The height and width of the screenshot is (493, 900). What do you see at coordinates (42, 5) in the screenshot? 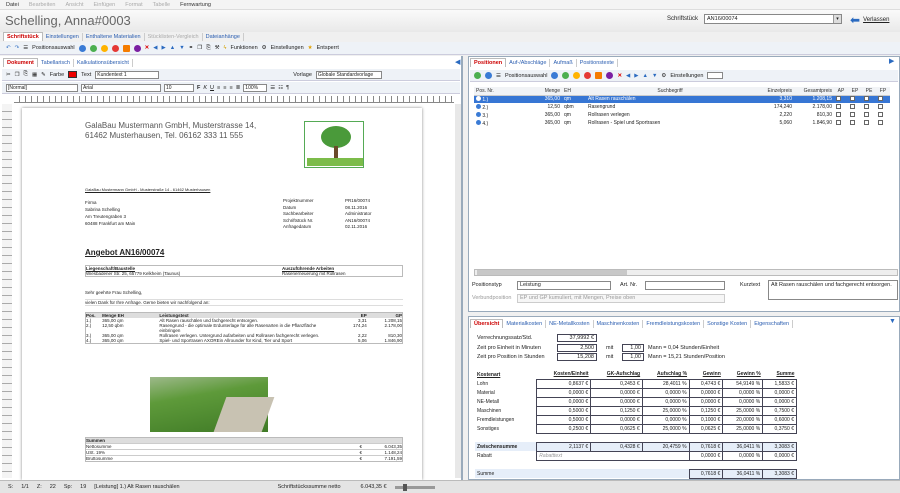
I see `menu-bearbeiten: Bearbeiten` at bounding box center [42, 5].